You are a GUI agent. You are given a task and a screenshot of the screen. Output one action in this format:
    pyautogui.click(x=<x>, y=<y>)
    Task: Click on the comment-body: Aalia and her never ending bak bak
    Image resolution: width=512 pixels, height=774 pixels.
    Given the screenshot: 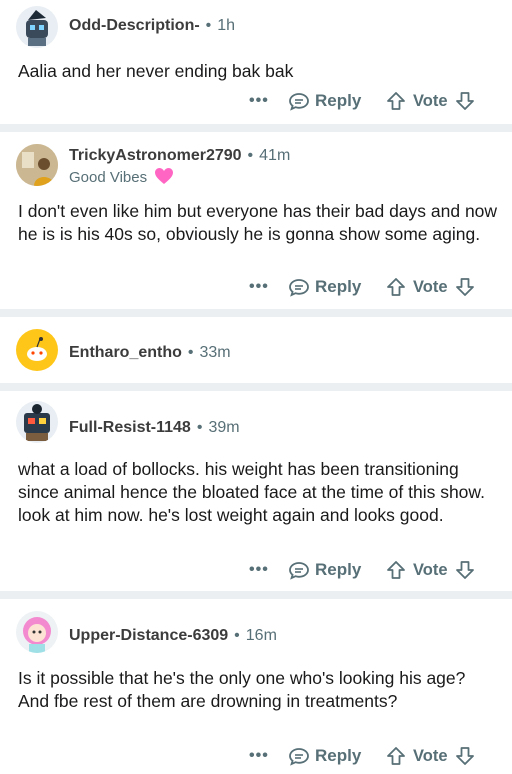 What is the action you would take?
    pyautogui.click(x=156, y=71)
    